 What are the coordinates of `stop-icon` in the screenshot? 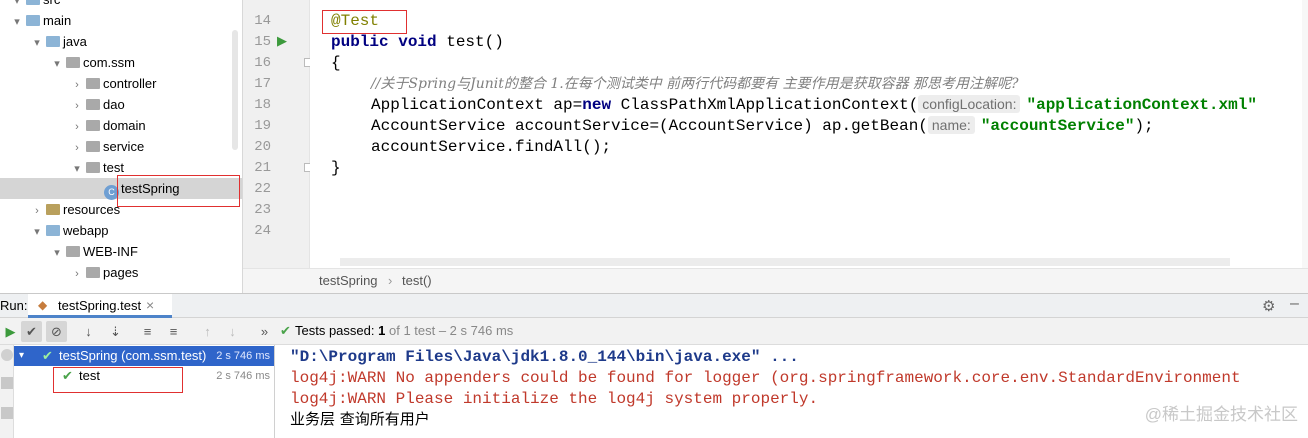 It's located at (7, 355).